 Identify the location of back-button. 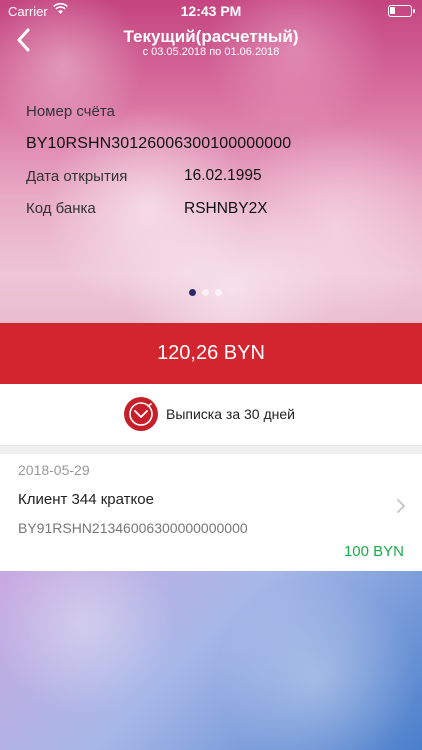
(23, 45).